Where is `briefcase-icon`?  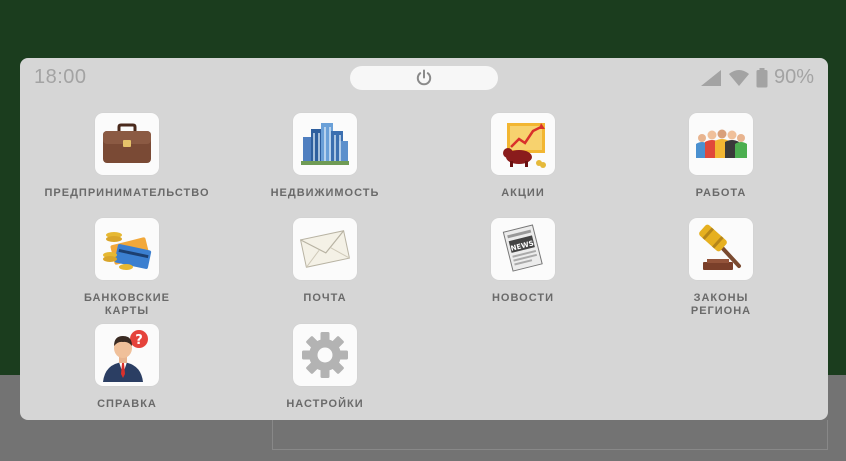
briefcase-icon is located at coordinates (127, 144).